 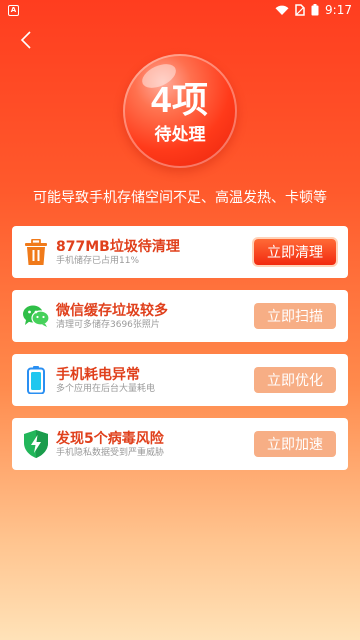 I want to click on card-title: 手机耗电异常, so click(x=98, y=374).